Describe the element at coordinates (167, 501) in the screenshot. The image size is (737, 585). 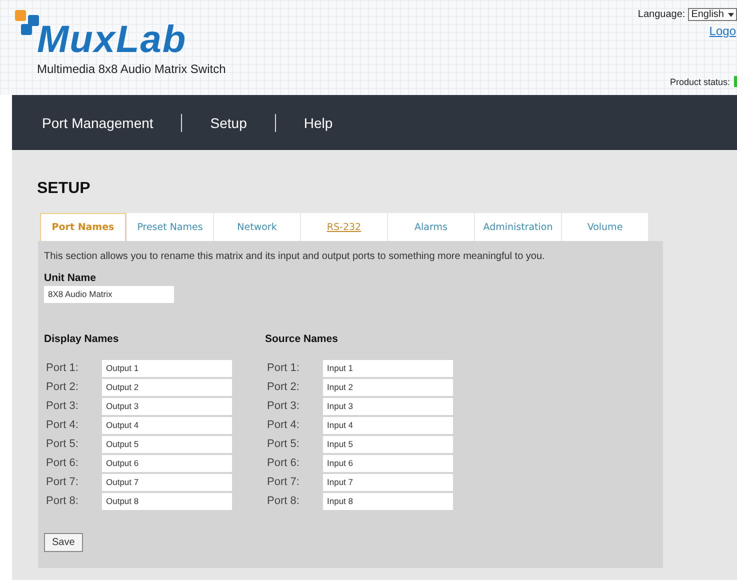
I see `port-name-field: Output 8` at that location.